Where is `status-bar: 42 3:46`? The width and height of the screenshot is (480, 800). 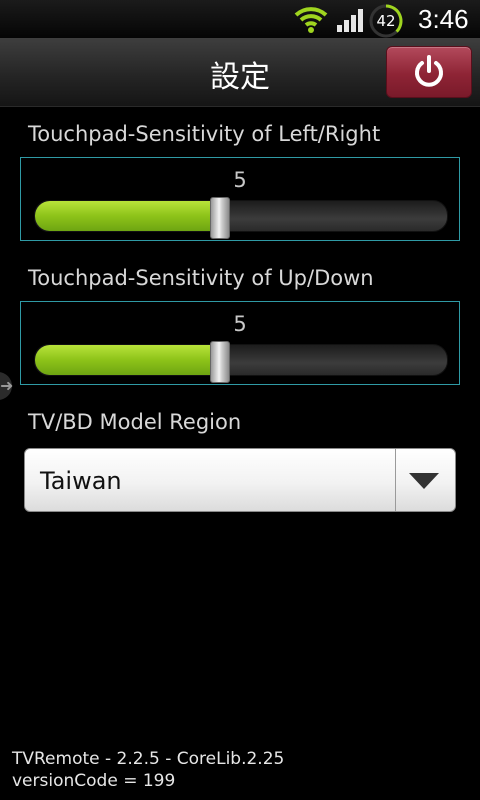 status-bar: 42 3:46 is located at coordinates (240, 19).